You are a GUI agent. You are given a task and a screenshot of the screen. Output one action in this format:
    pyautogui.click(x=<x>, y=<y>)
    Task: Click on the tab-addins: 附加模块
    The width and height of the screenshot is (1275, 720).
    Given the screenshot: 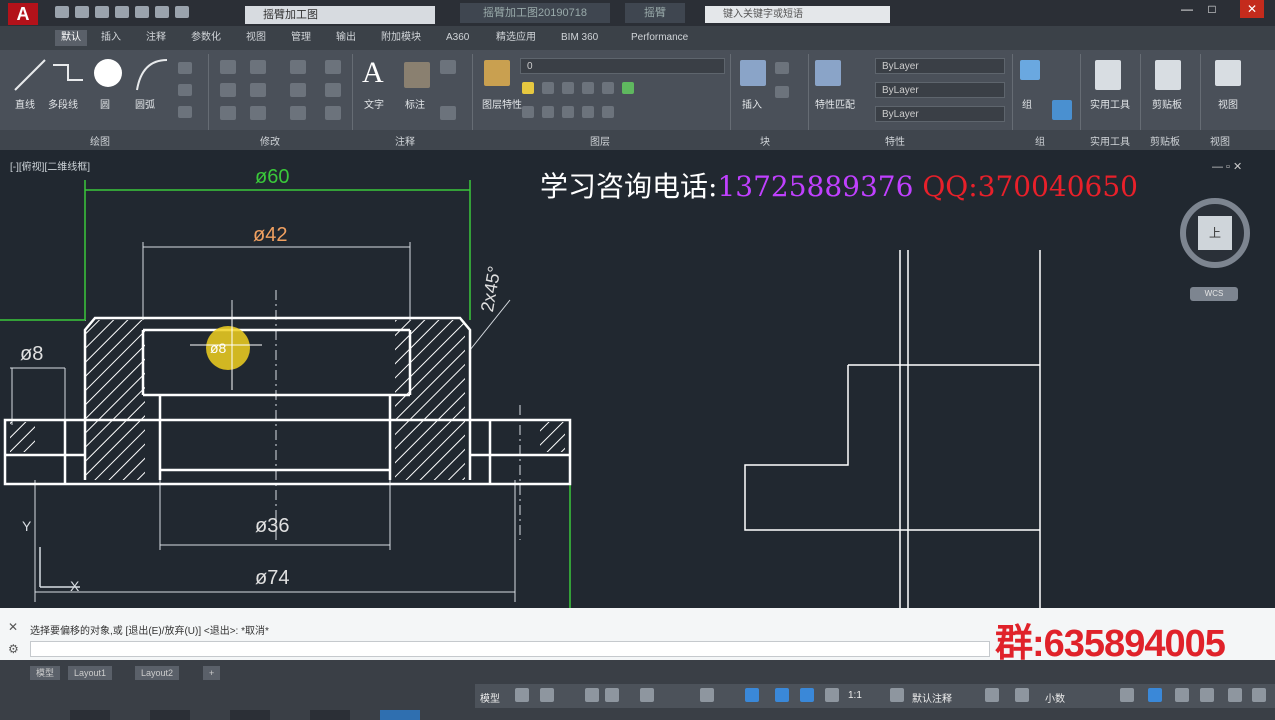 What is the action you would take?
    pyautogui.click(x=401, y=38)
    